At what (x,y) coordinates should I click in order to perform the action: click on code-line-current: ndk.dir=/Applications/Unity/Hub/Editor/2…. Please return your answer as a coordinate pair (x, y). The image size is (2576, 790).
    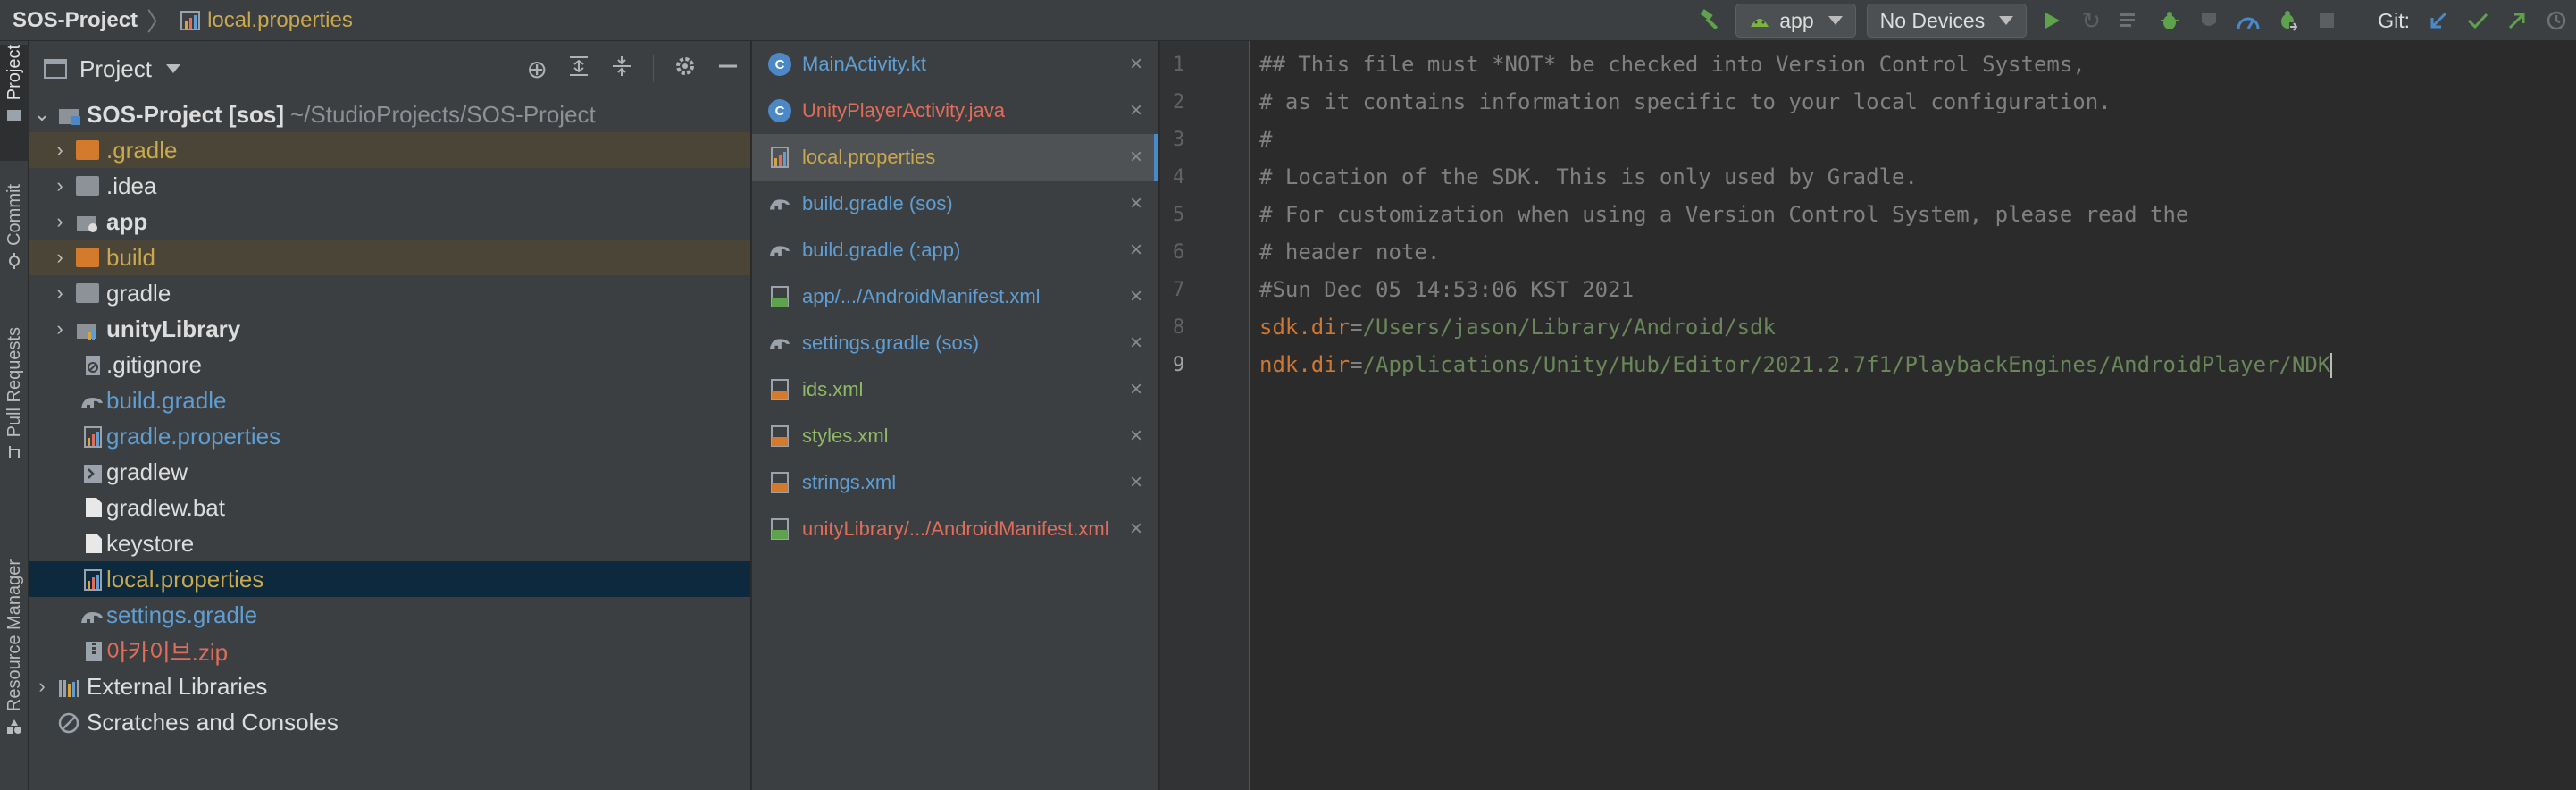
    Looking at the image, I should click on (1796, 365).